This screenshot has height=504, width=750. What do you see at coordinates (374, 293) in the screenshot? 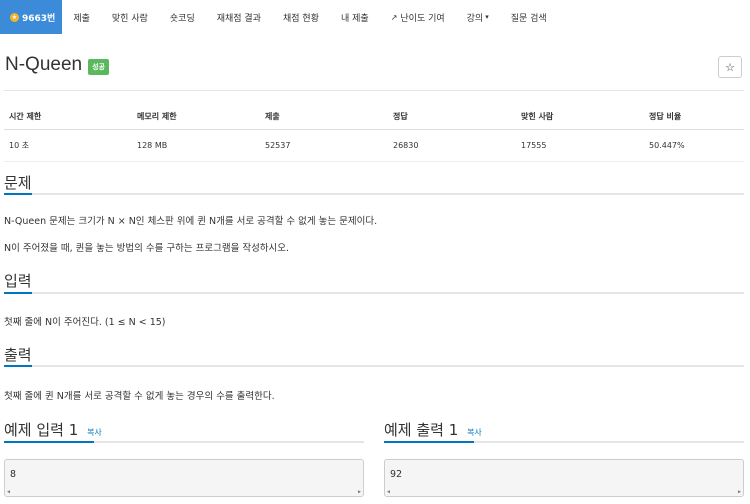
I see `input-section-underline` at bounding box center [374, 293].